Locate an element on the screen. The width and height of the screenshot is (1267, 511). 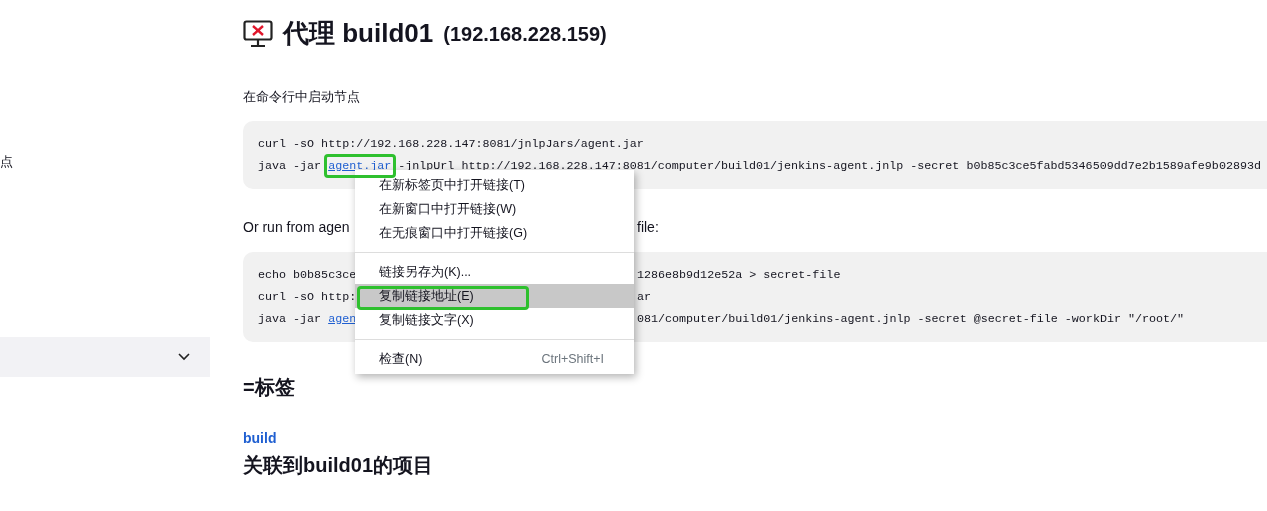
menu-item: 在新标签页中打开链接(T) is located at coordinates (494, 185).